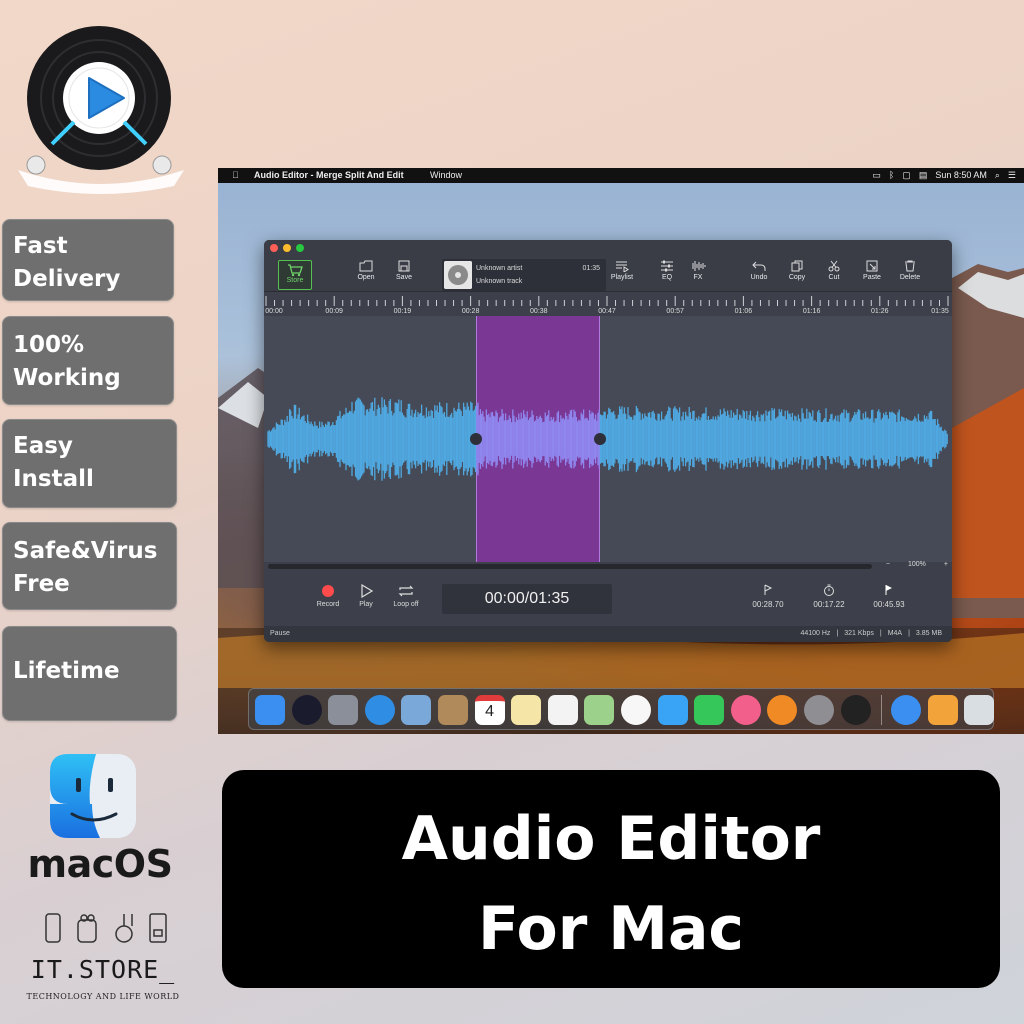 The width and height of the screenshot is (1024, 1024). What do you see at coordinates (906, 175) in the screenshot?
I see `display-icon: ▢` at bounding box center [906, 175].